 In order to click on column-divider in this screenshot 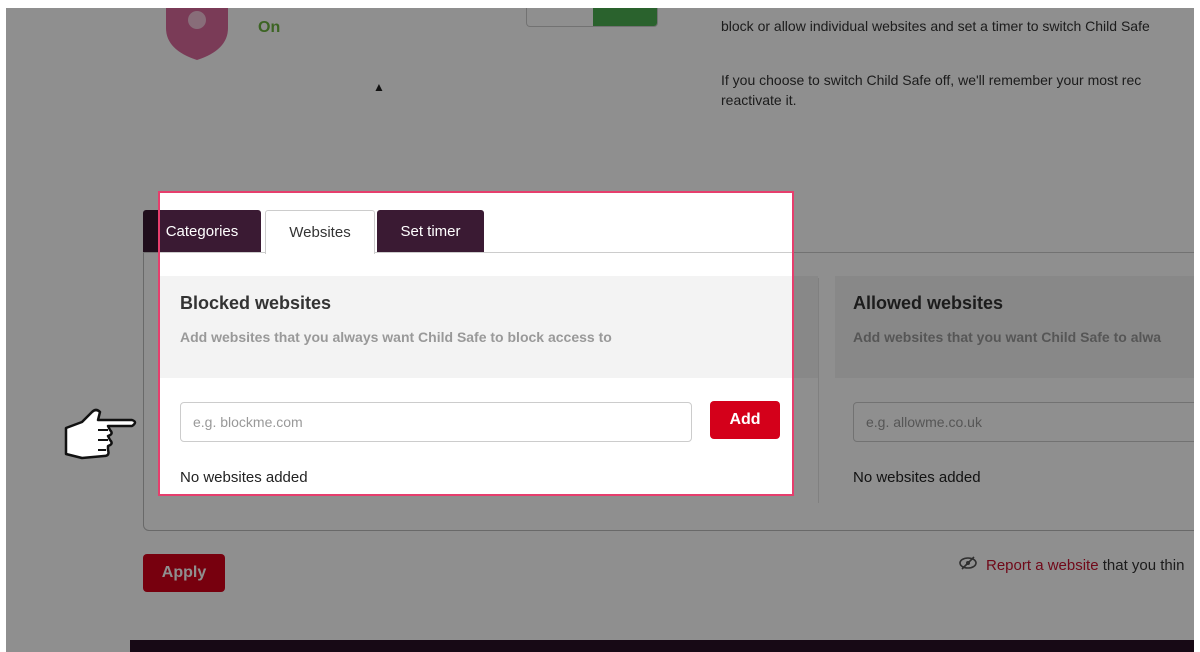, I will do `click(818, 390)`.